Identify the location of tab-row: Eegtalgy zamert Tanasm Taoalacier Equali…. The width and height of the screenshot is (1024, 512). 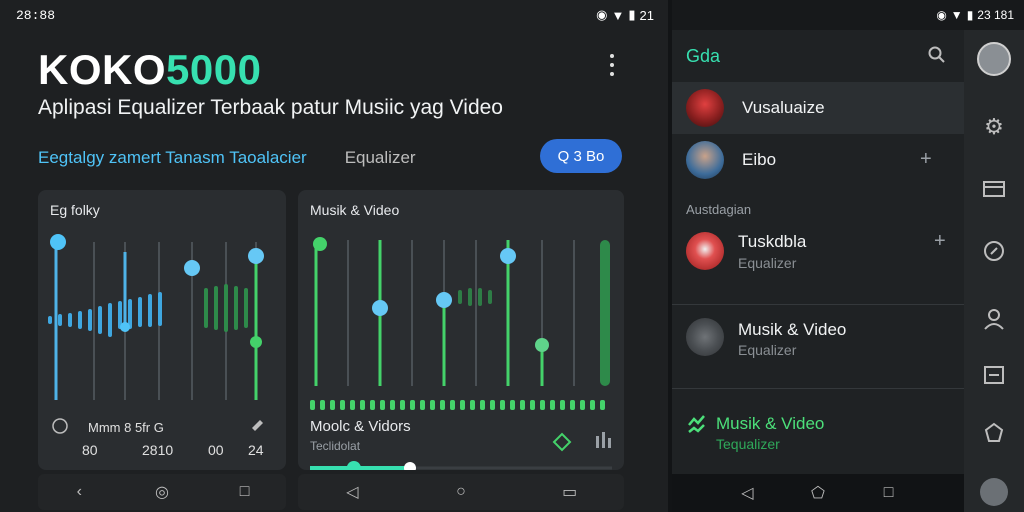
(333, 156).